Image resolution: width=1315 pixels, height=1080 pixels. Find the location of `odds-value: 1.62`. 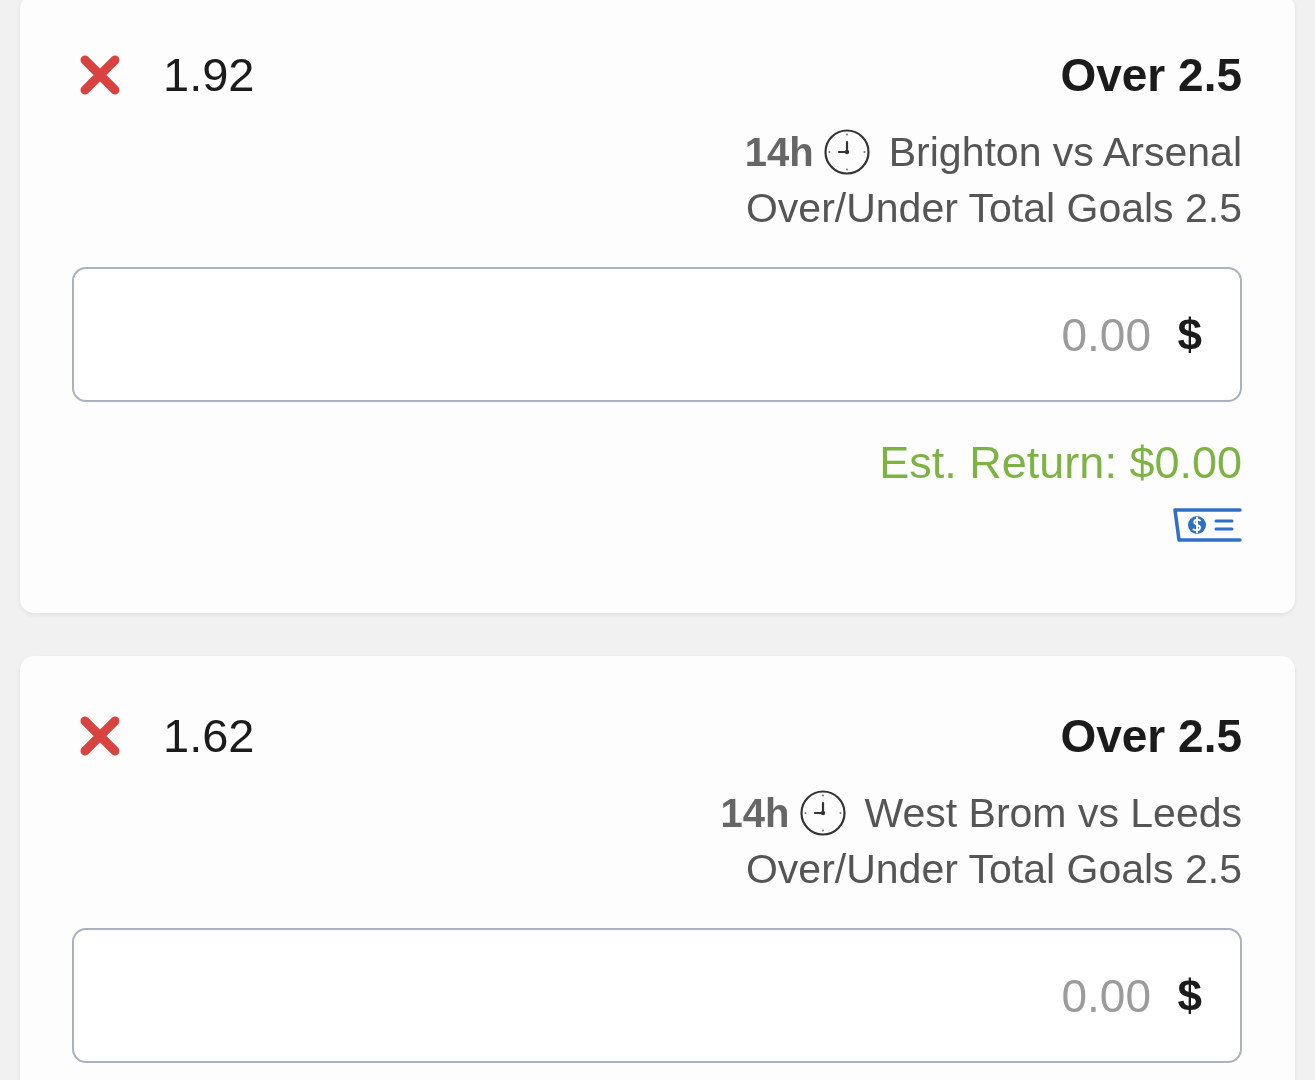

odds-value: 1.62 is located at coordinates (209, 736).